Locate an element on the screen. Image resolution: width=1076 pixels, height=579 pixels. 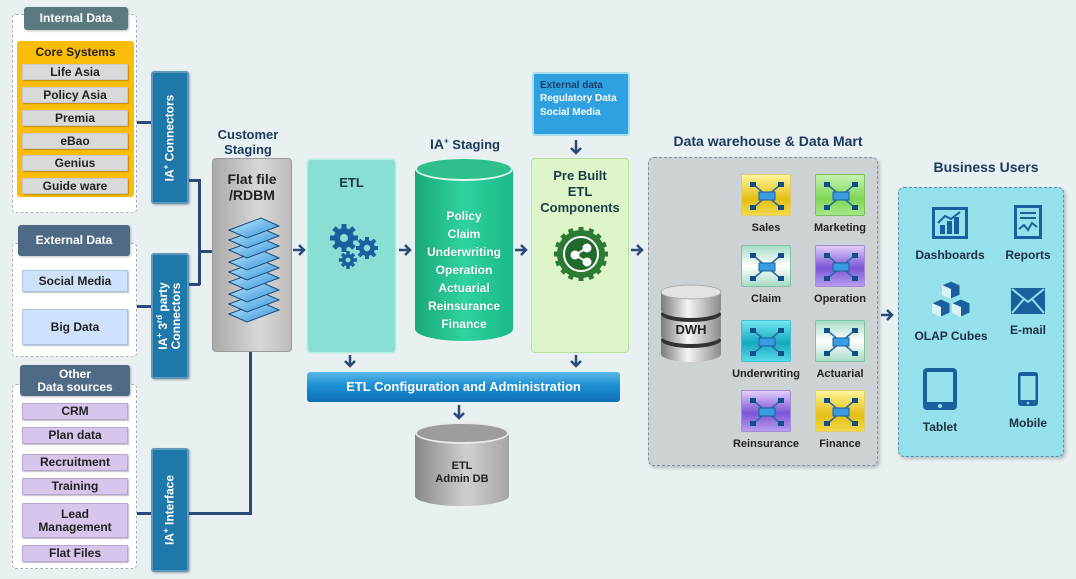
arrow-external-down is located at coordinates (576, 147).